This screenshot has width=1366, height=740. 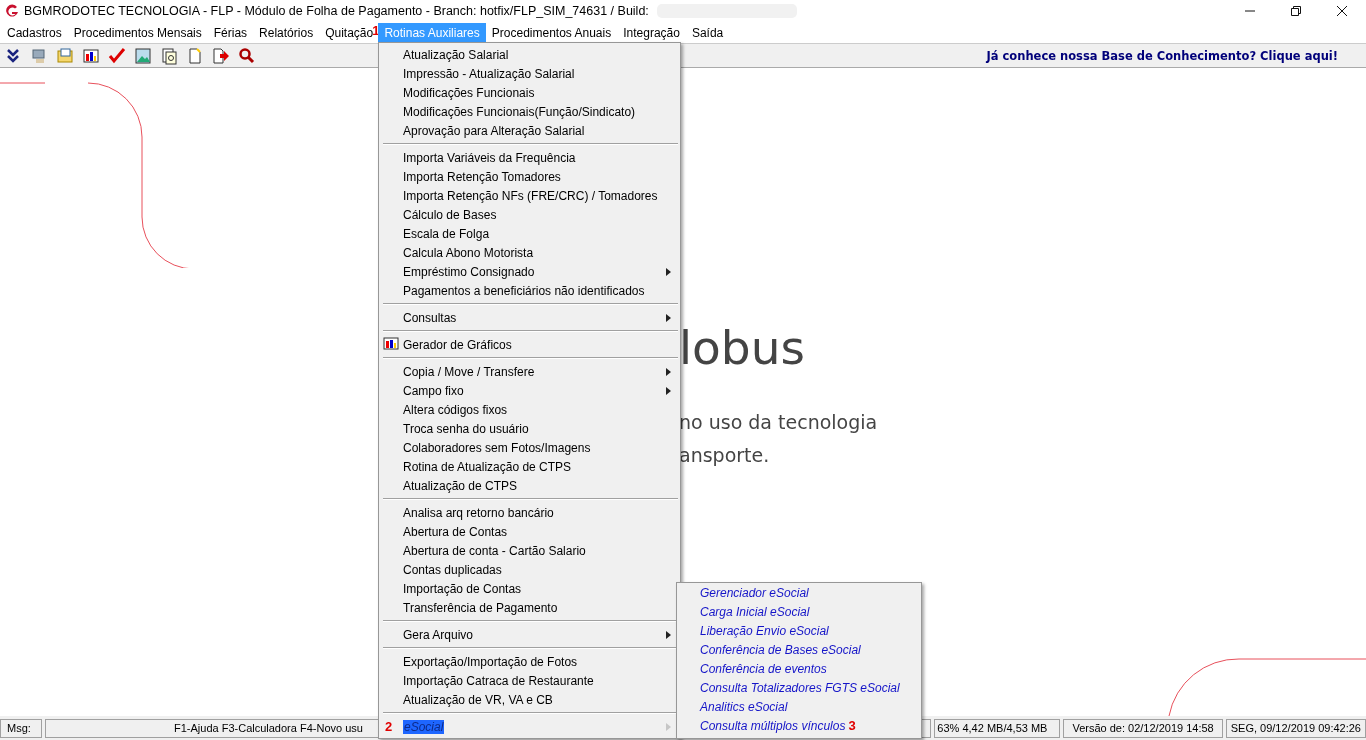 I want to click on menu-item: Modificações Funcionais(Função/Sindicato), so click(x=529, y=111).